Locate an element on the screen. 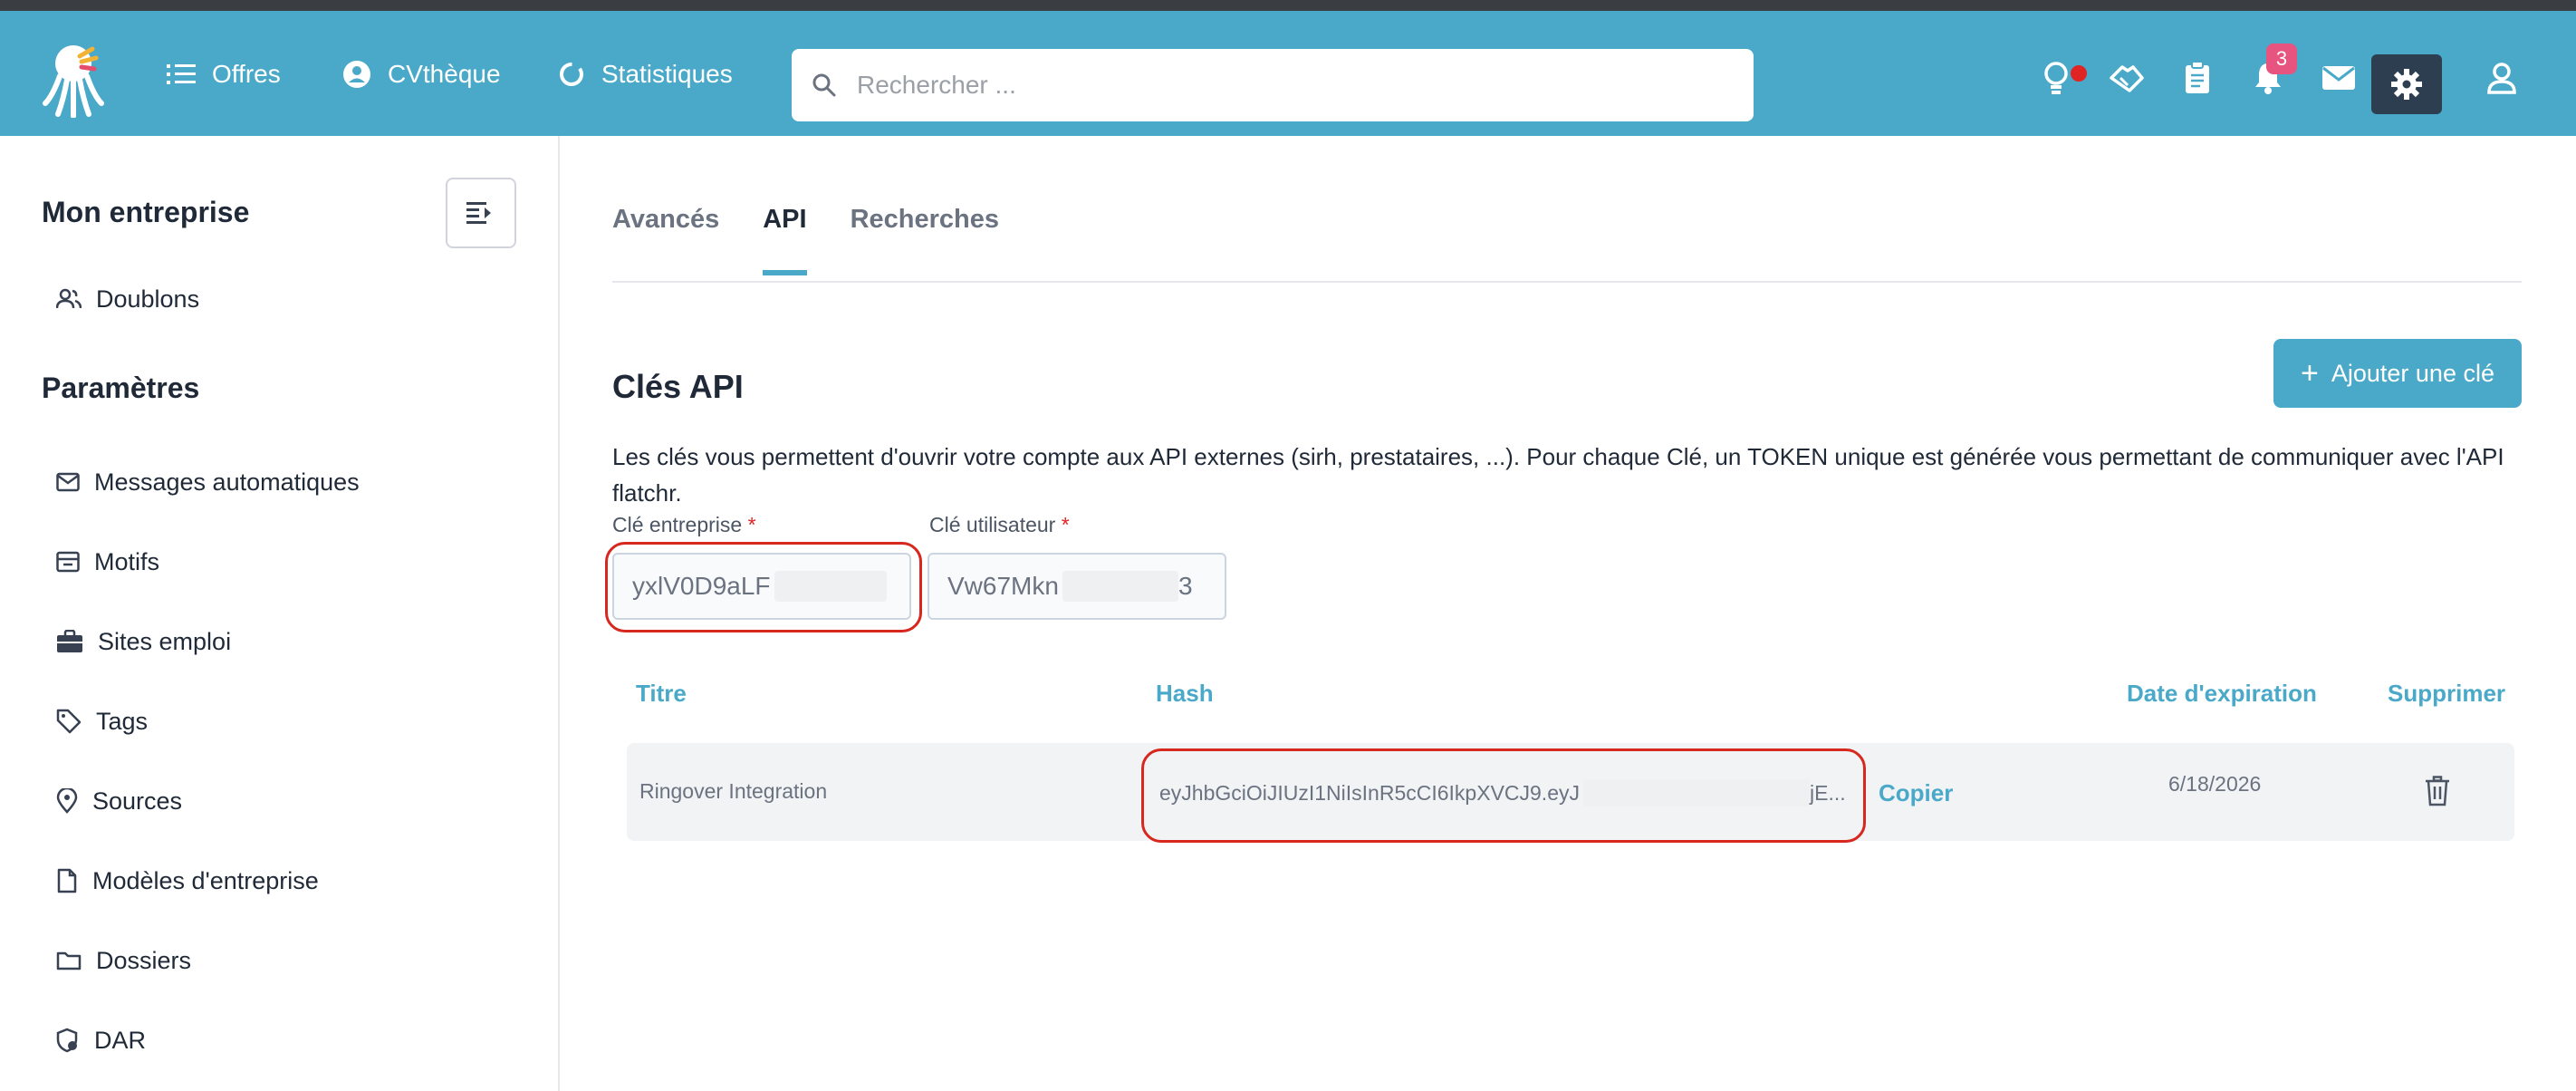 The height and width of the screenshot is (1091, 2576). sidebar-item-label: Doublons is located at coordinates (148, 299).